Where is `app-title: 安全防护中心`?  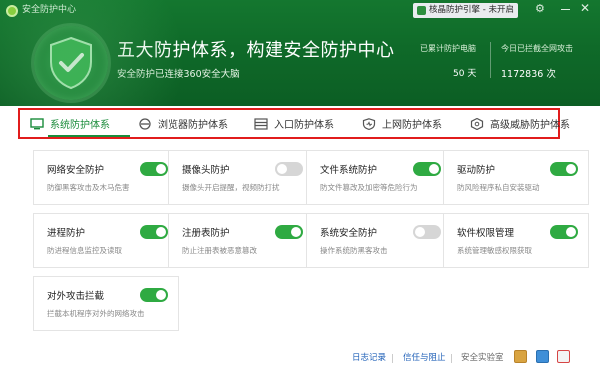
app-title: 安全防护中心 is located at coordinates (49, 10).